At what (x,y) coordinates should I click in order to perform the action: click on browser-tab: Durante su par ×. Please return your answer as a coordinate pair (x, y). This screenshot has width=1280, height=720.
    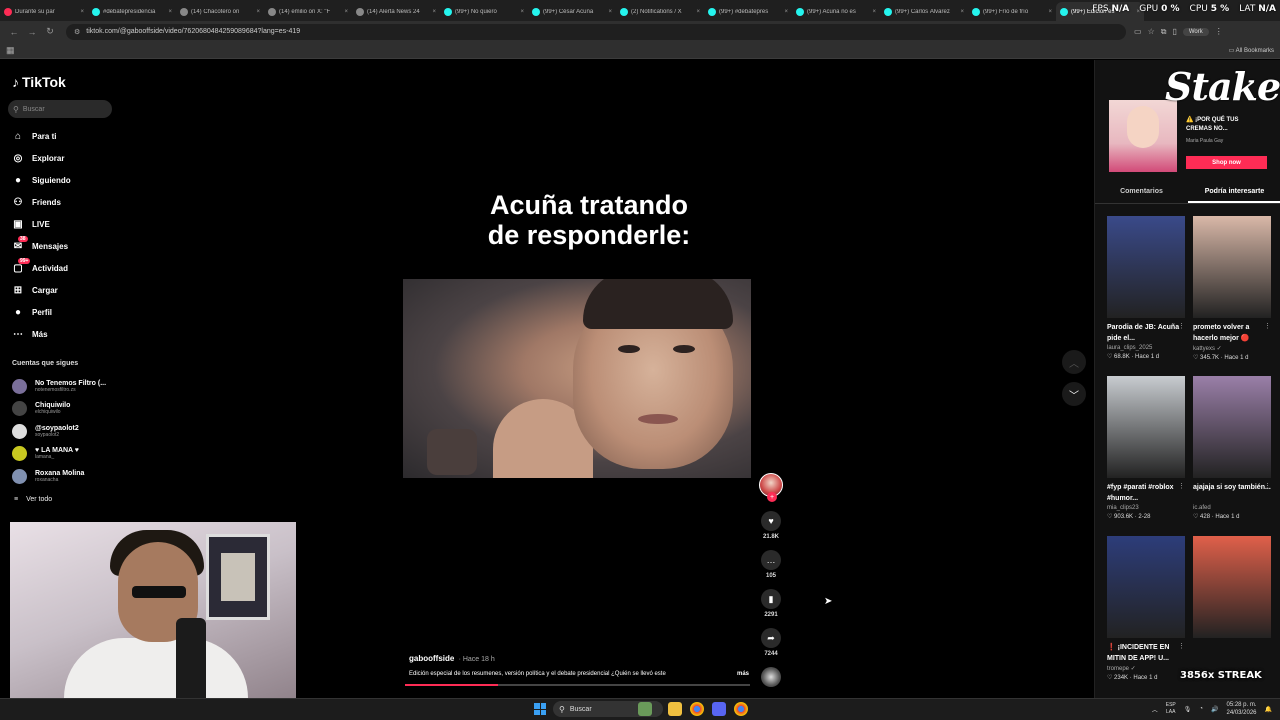
    Looking at the image, I should click on (44, 11).